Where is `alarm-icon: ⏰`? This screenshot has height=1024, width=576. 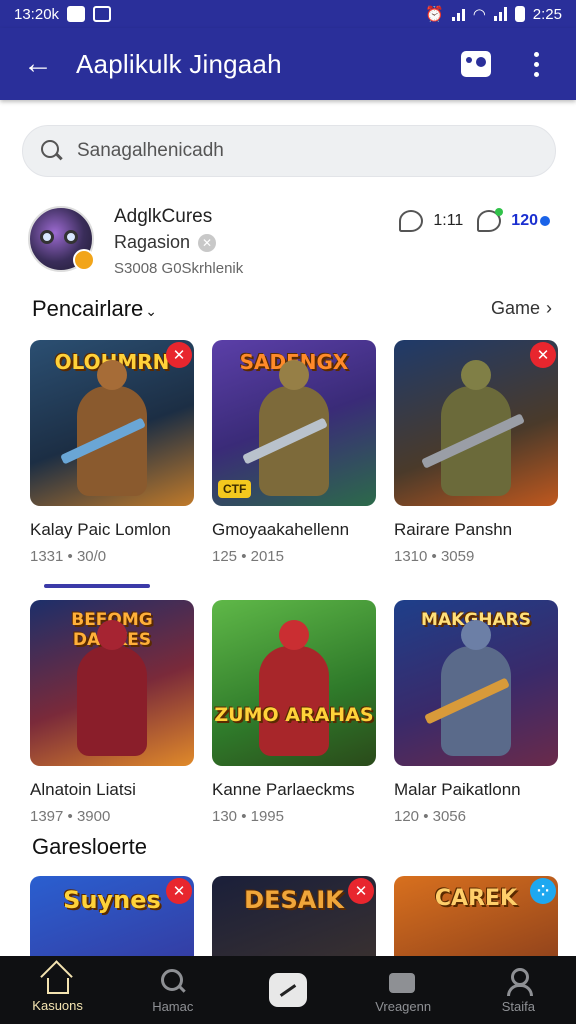
alarm-icon: ⏰ is located at coordinates (434, 14).